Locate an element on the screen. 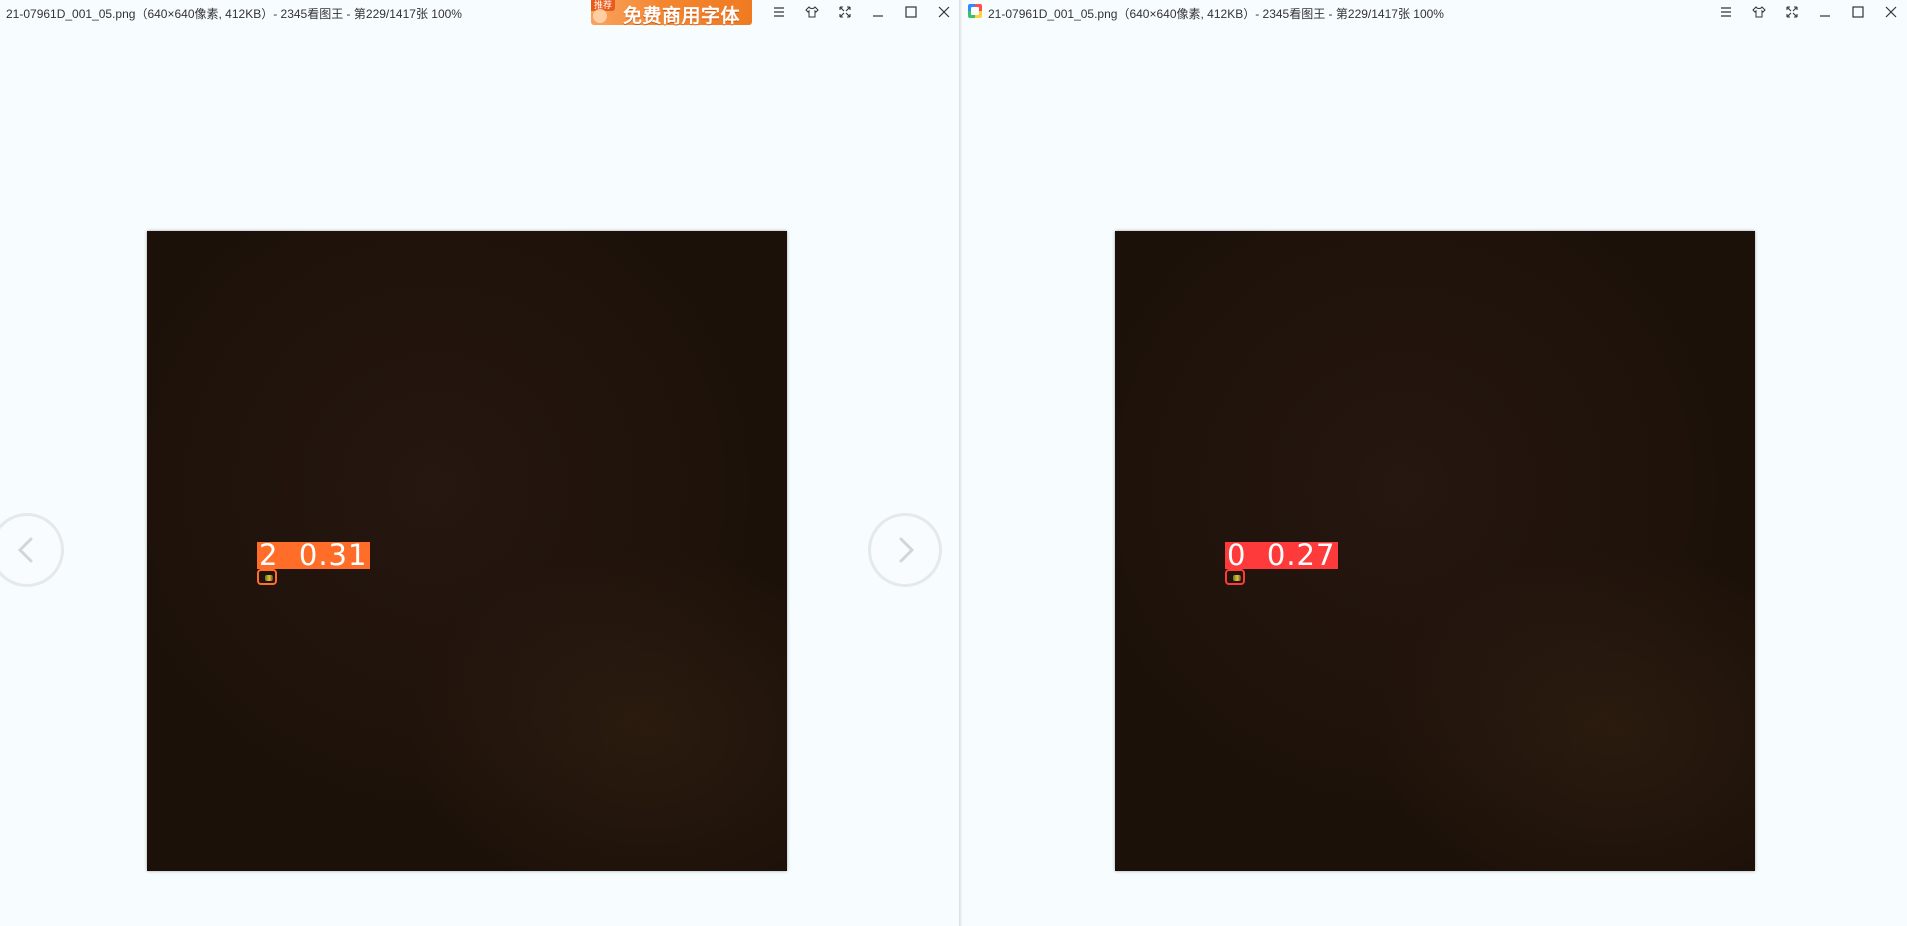 The width and height of the screenshot is (1907, 926). ad-banner: 推荐 免费商用字体 is located at coordinates (671, 13).